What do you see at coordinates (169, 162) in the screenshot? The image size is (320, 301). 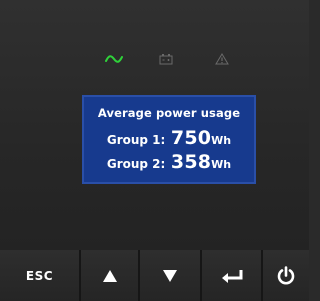 I see `group-2-reading: Group 2: 358Wh` at bounding box center [169, 162].